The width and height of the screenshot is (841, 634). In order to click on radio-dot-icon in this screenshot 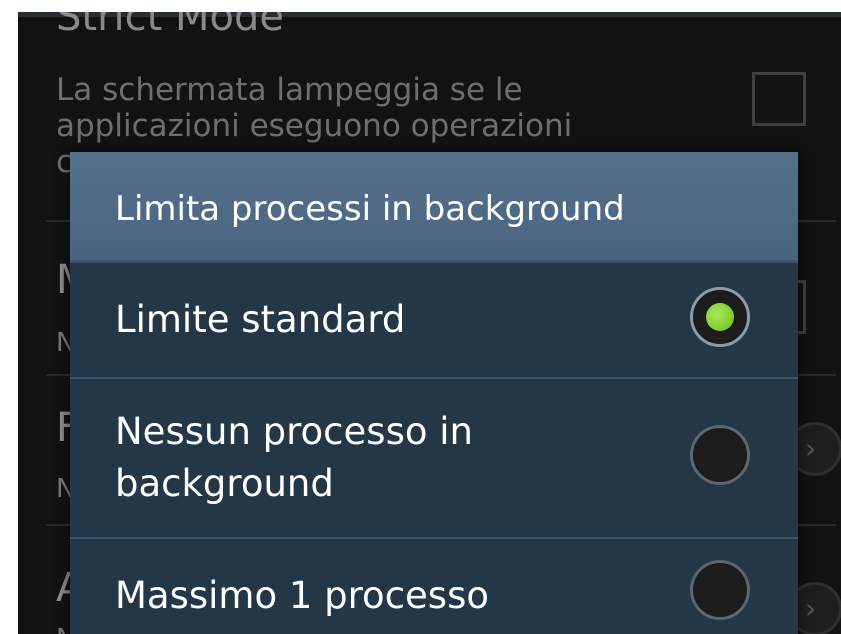, I will do `click(720, 317)`.